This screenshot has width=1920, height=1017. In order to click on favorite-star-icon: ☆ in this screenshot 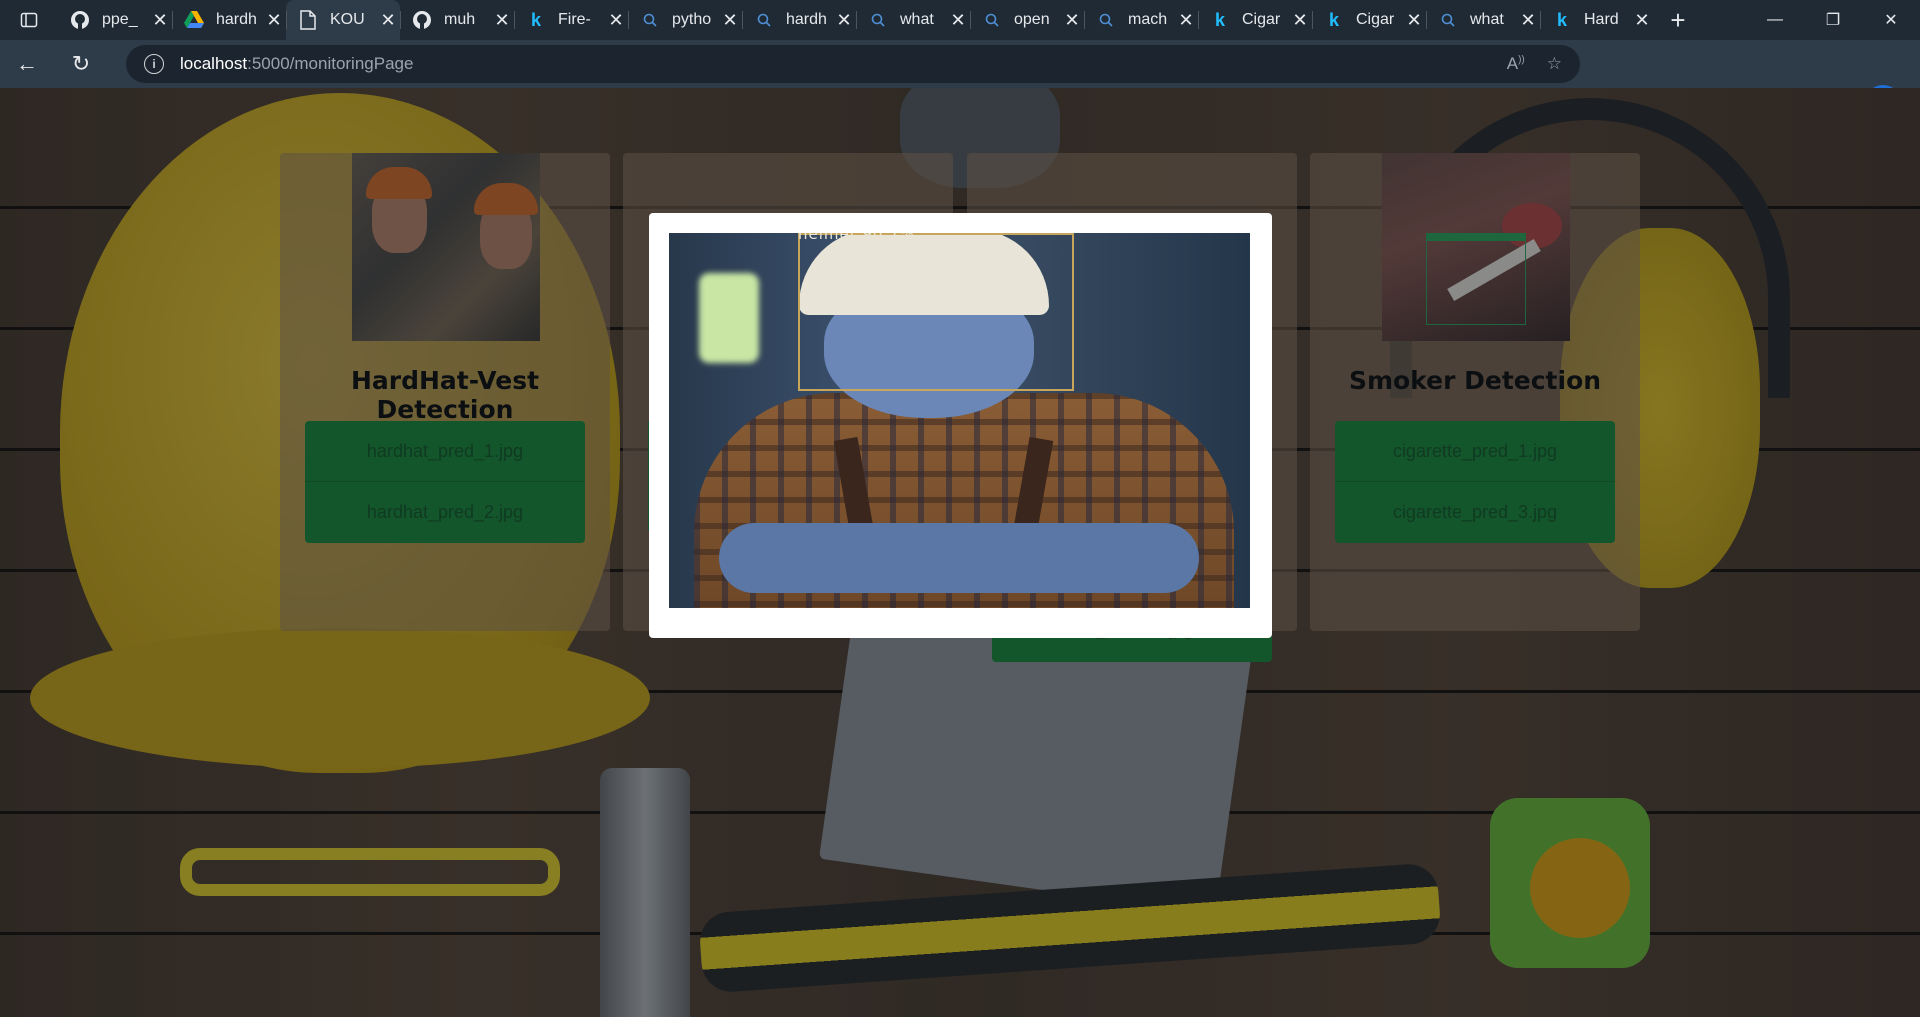, I will do `click(1554, 64)`.